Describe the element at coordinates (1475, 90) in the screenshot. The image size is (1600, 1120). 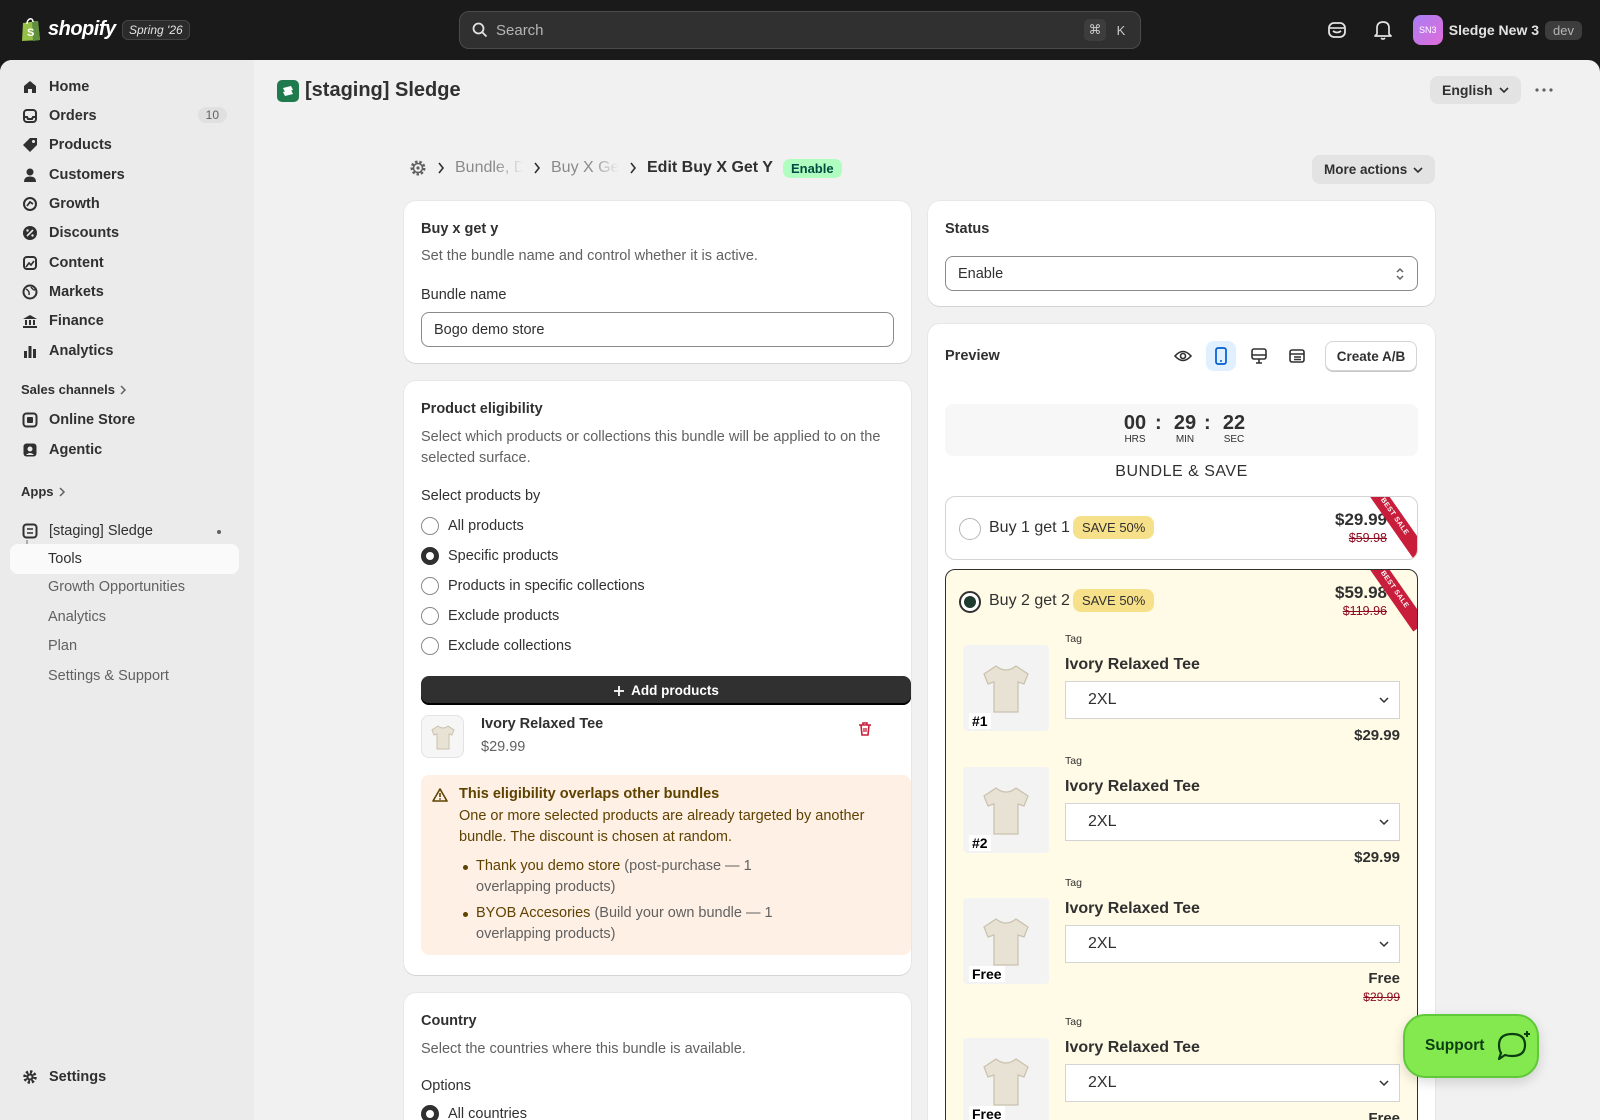
I see `language-selector: English` at that location.